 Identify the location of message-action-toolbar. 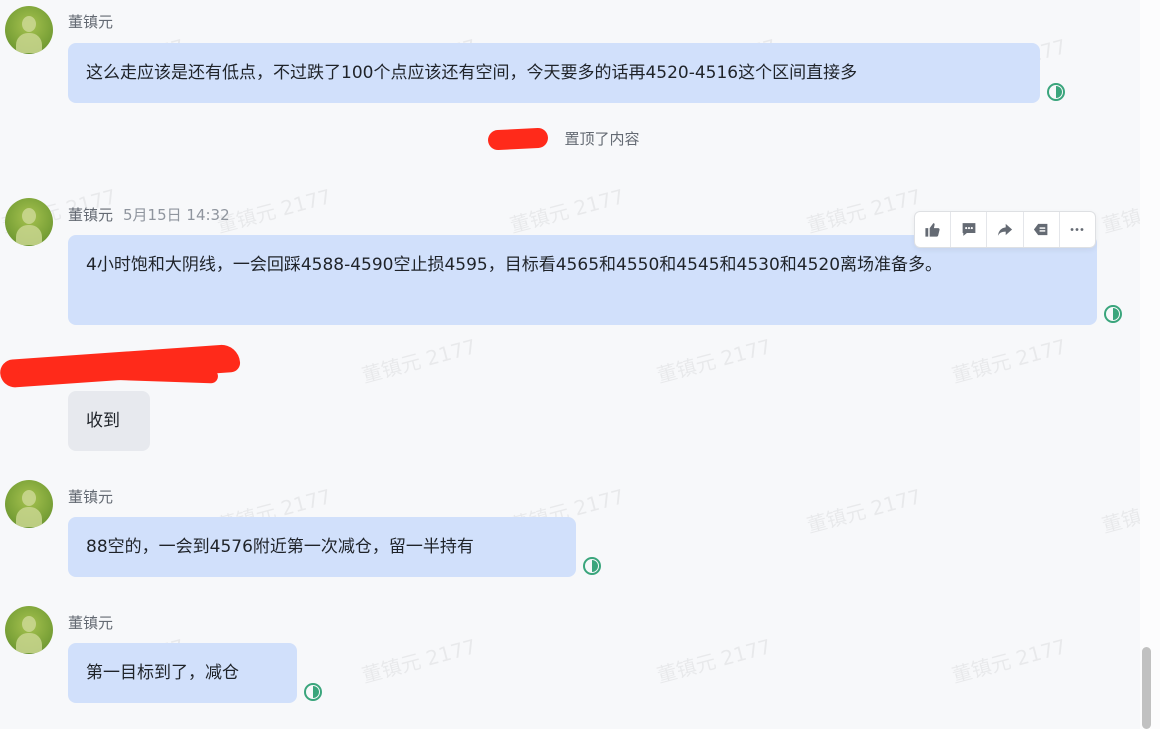
(1005, 229).